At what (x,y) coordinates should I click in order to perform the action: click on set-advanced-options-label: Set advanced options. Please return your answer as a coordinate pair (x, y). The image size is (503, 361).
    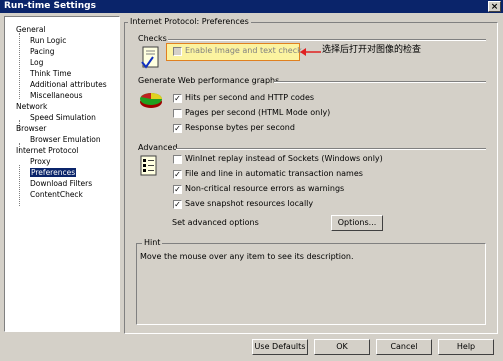
    Looking at the image, I should click on (215, 222).